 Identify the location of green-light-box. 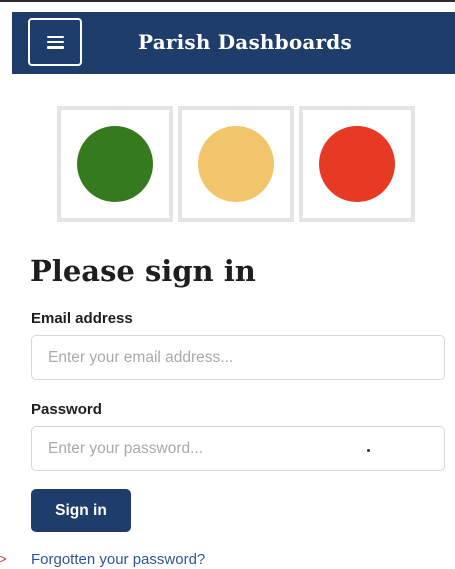
(115, 164).